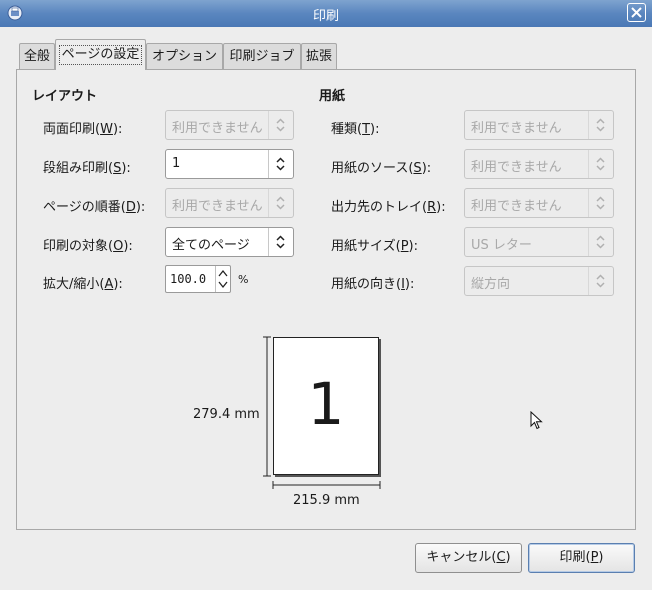  I want to click on duplex-select: 利用できません, so click(229, 125).